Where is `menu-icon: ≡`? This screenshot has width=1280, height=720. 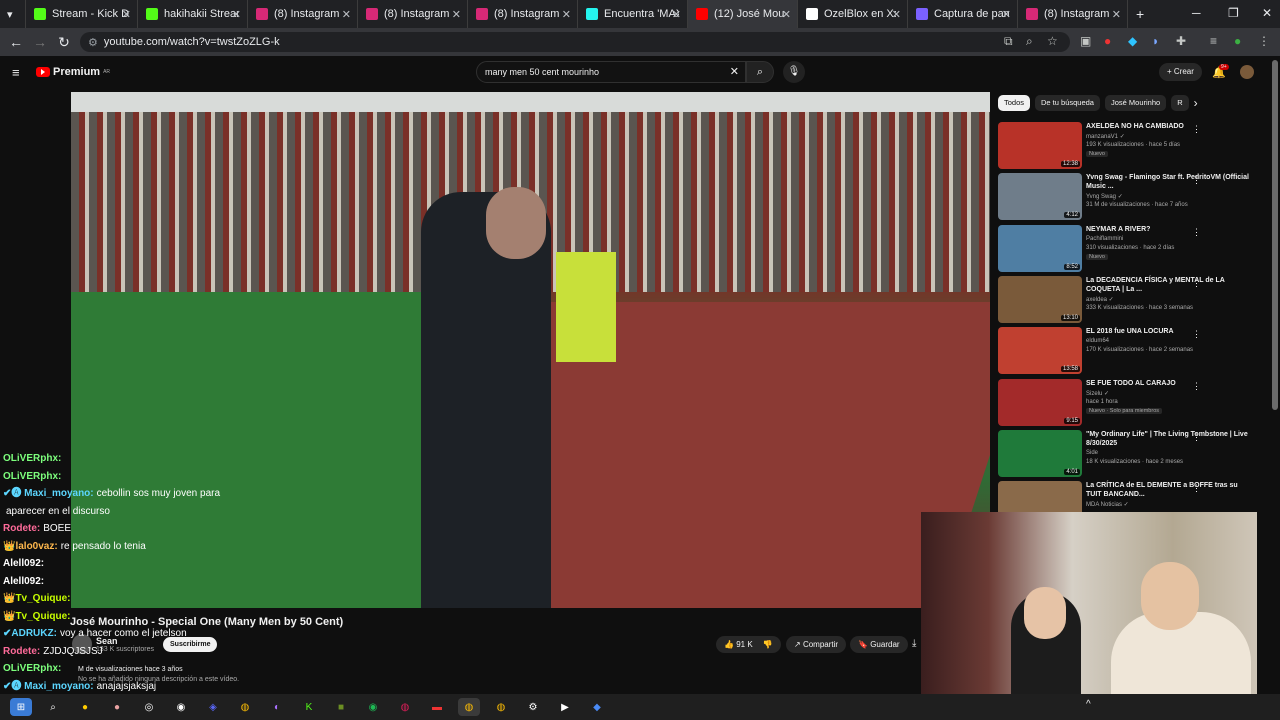
menu-icon: ≡ is located at coordinates (16, 72).